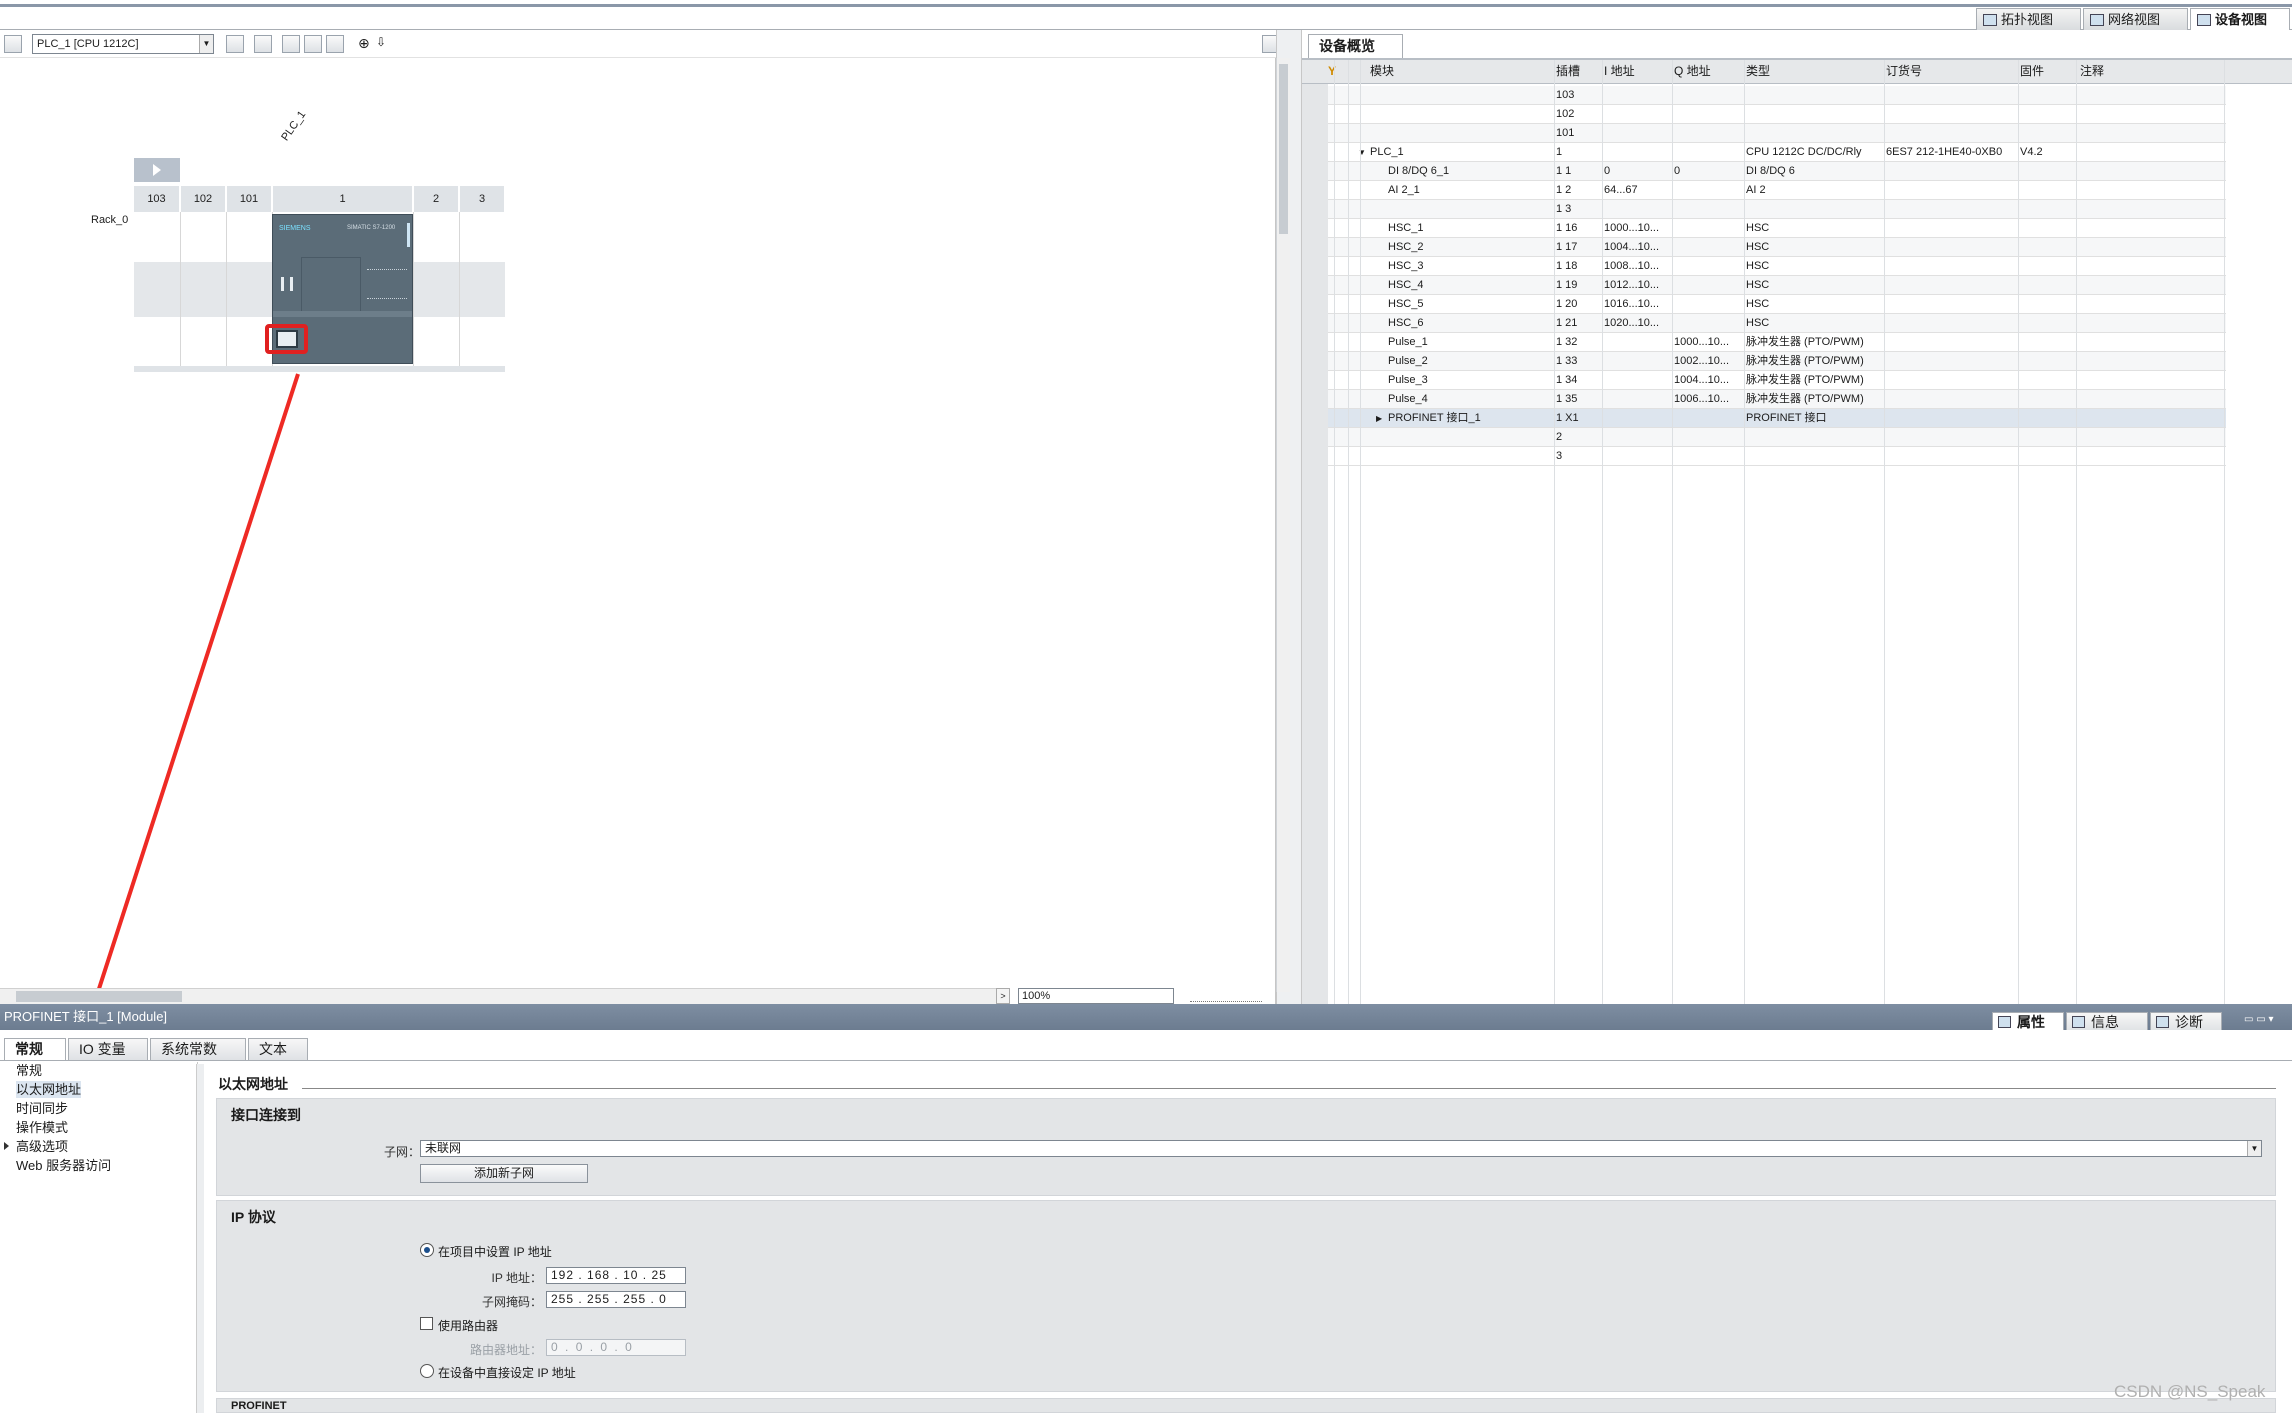 The height and width of the screenshot is (1413, 2292). Describe the element at coordinates (1379, 418) in the screenshot. I see `expand-icon: ▶` at that location.